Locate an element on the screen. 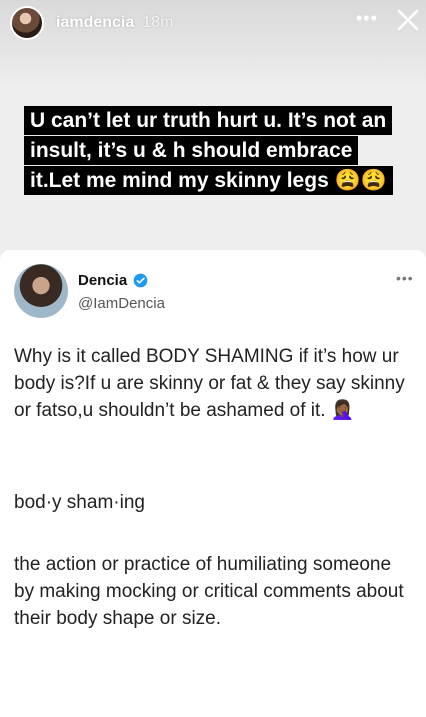 This screenshot has height=717, width=426. tweet-author: Dencia is located at coordinates (113, 280).